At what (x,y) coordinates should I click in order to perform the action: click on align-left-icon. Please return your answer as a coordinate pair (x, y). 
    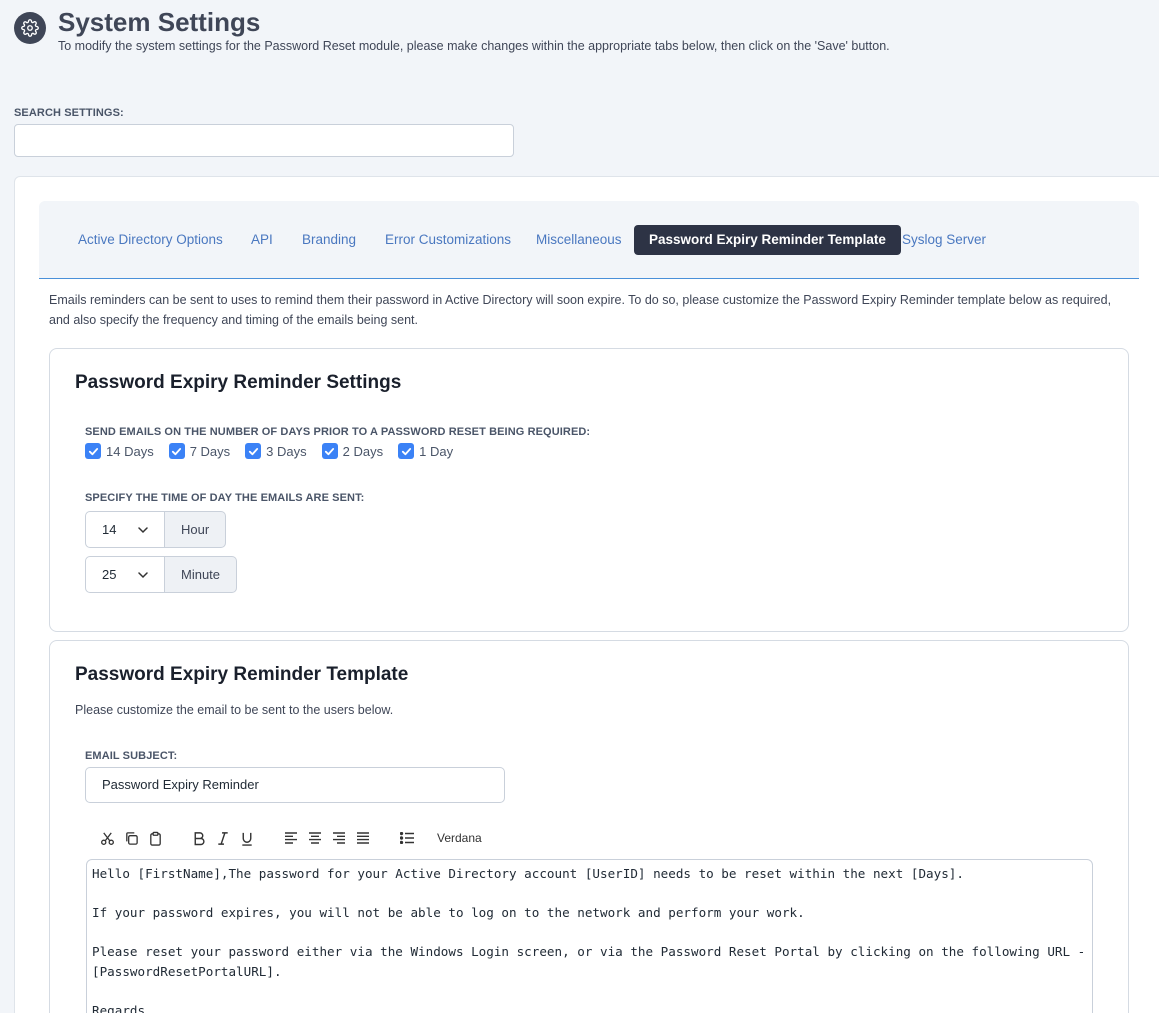
    Looking at the image, I should click on (291, 838).